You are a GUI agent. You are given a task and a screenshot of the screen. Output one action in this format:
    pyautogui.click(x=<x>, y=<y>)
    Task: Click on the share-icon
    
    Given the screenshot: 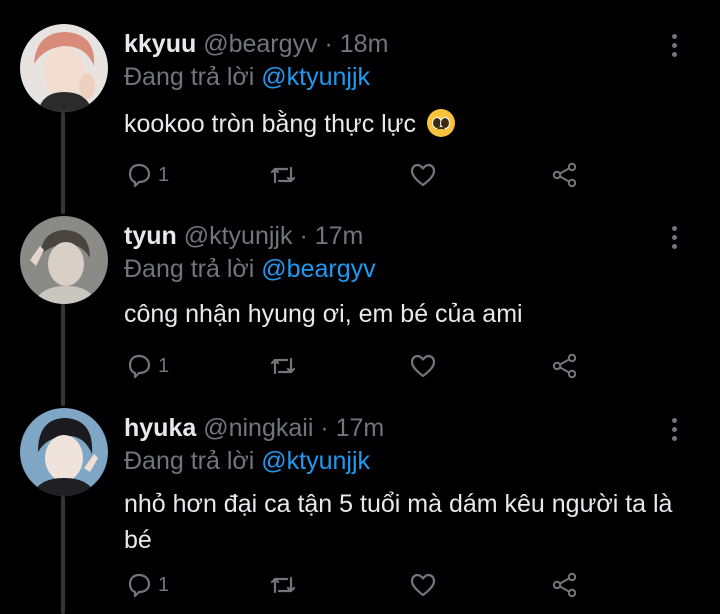 What is the action you would take?
    pyautogui.click(x=564, y=585)
    